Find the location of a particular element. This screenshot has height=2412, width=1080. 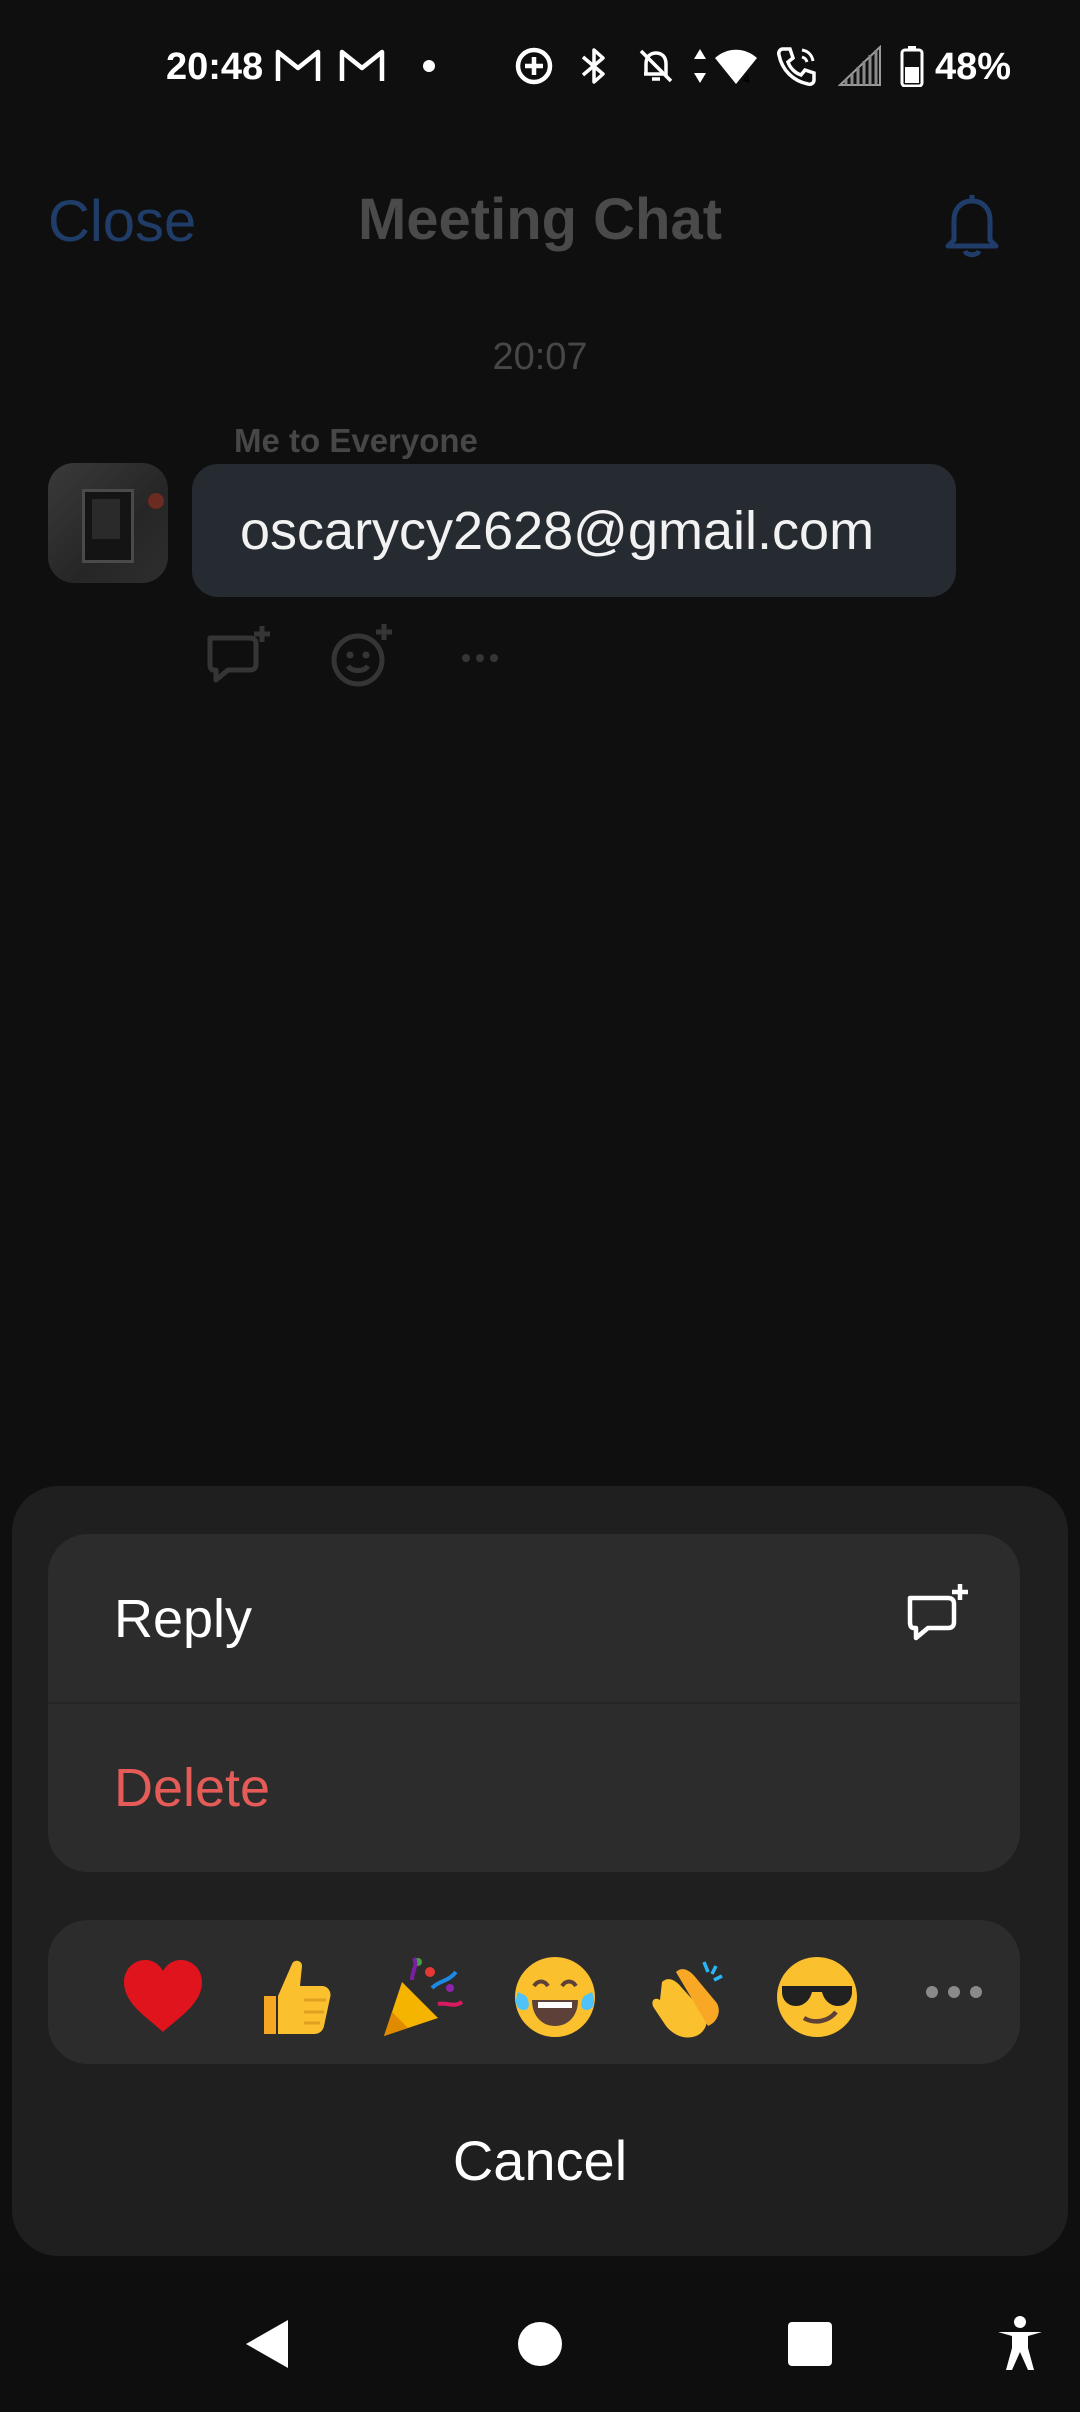

delete-label: Delete is located at coordinates (192, 1787).